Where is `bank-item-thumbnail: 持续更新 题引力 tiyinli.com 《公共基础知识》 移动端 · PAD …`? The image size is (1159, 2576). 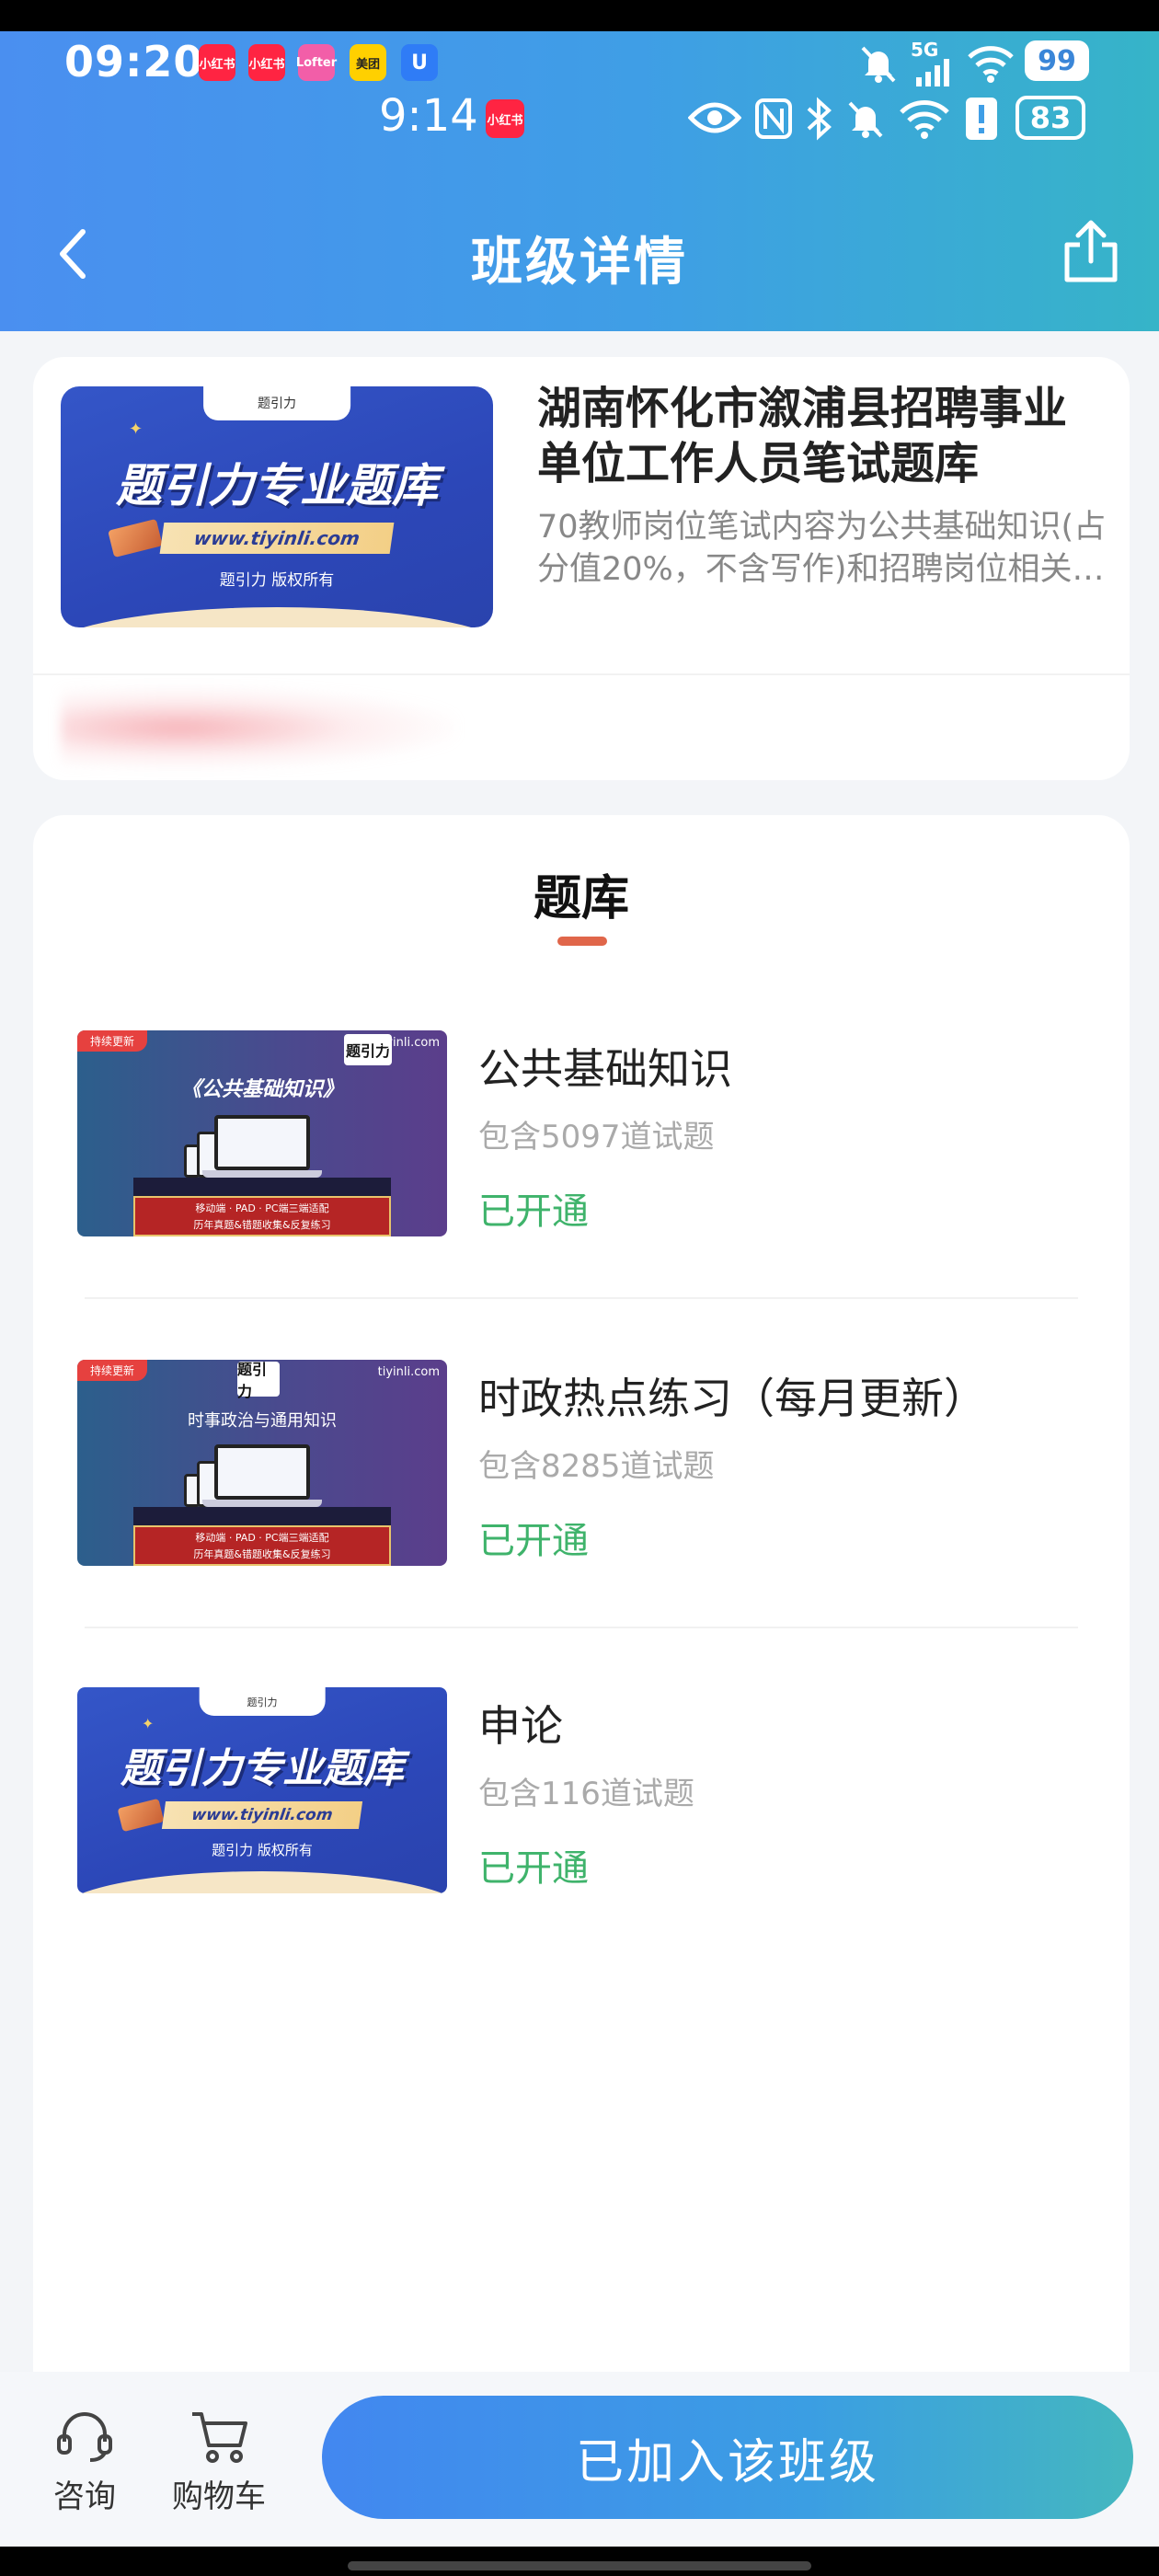 bank-item-thumbnail: 持续更新 题引力 tiyinli.com 《公共基础知识》 移动端 · PAD … is located at coordinates (262, 1133).